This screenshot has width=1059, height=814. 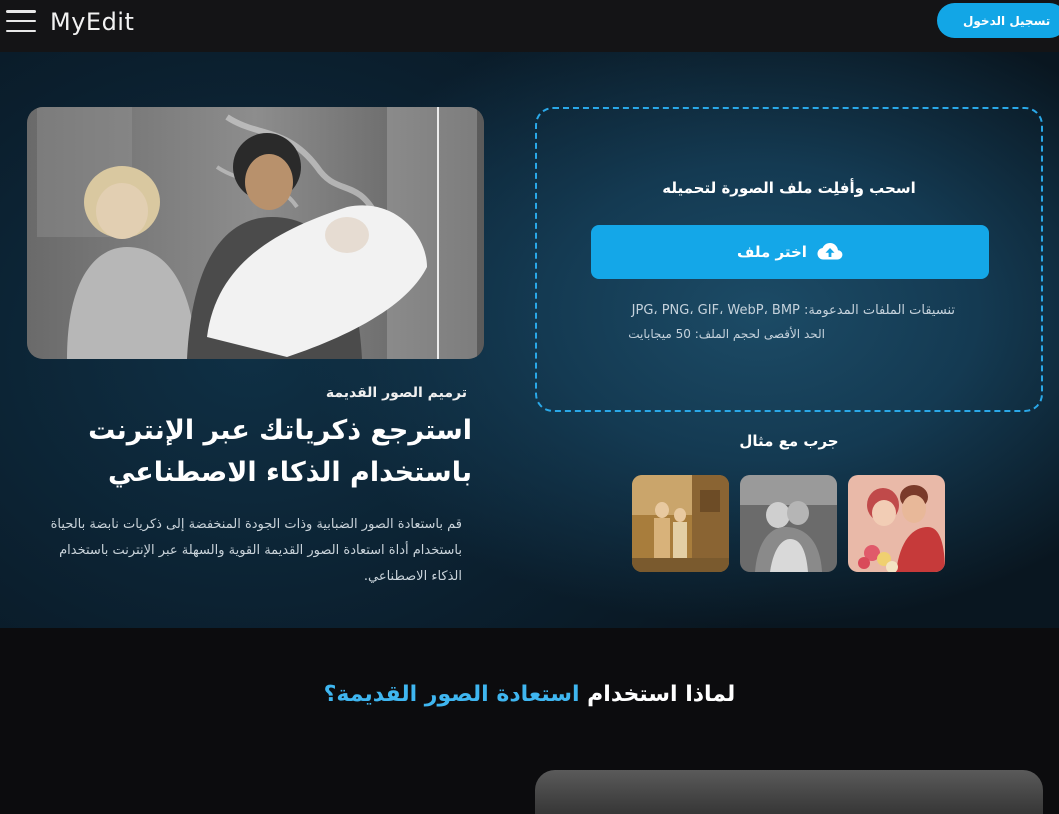 What do you see at coordinates (789, 792) in the screenshot?
I see `feature-image` at bounding box center [789, 792].